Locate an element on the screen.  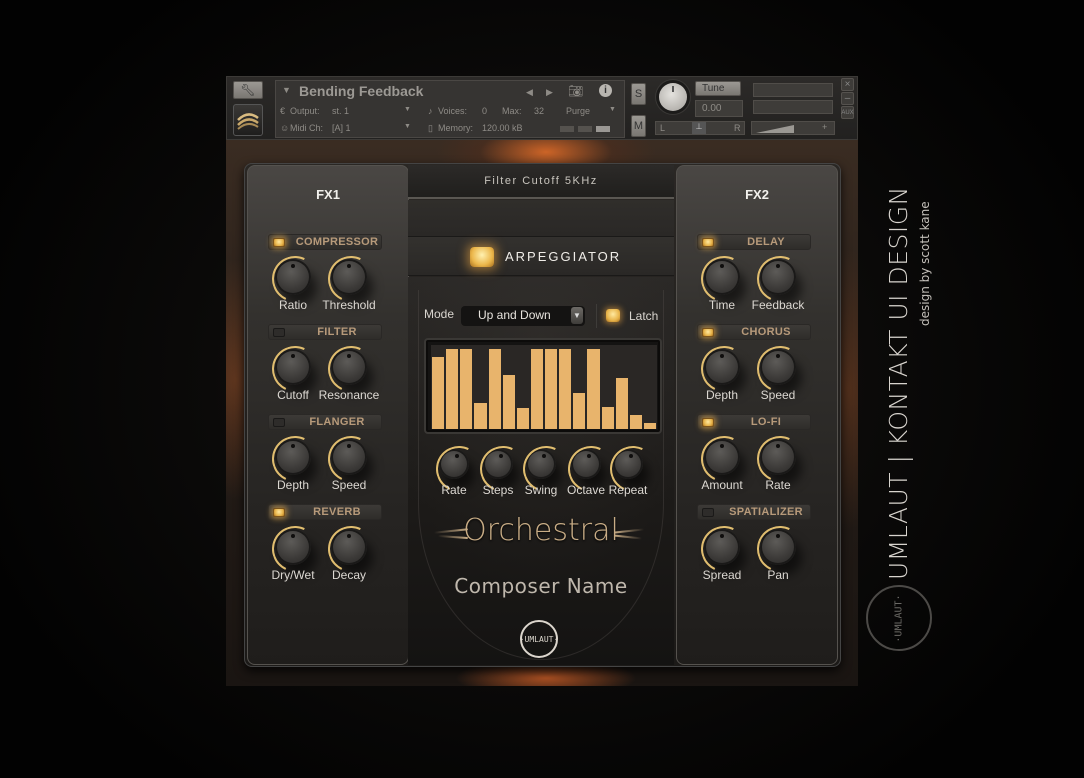
tune-knob is located at coordinates (673, 97).